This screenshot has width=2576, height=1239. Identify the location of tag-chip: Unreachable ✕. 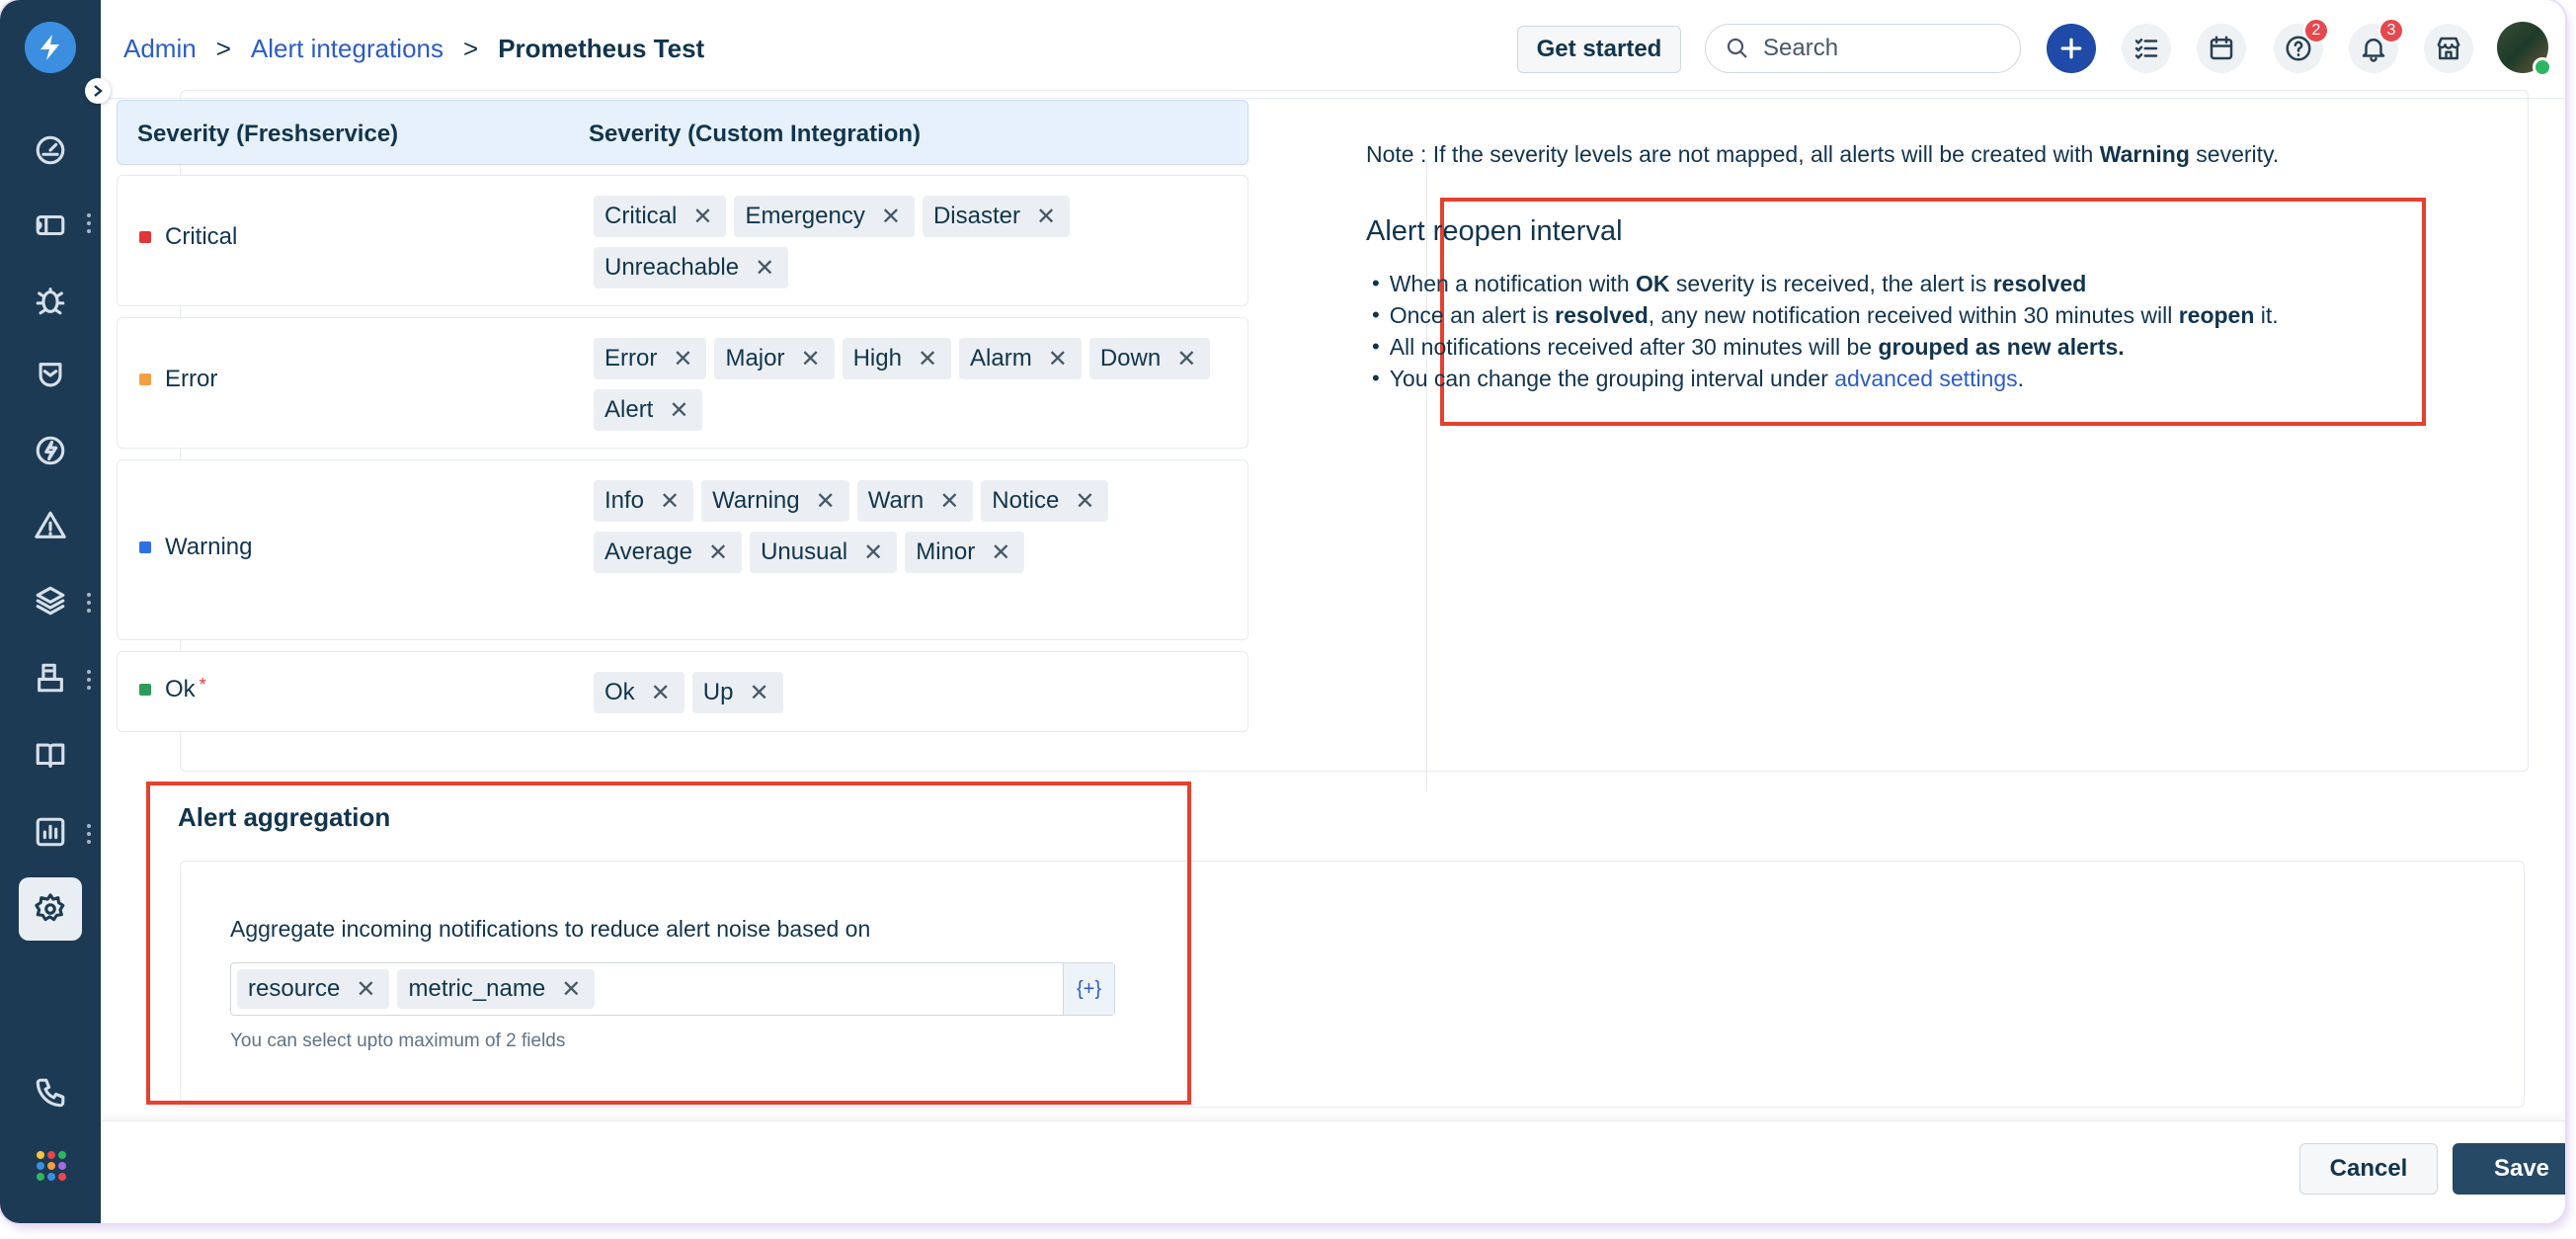
(691, 268).